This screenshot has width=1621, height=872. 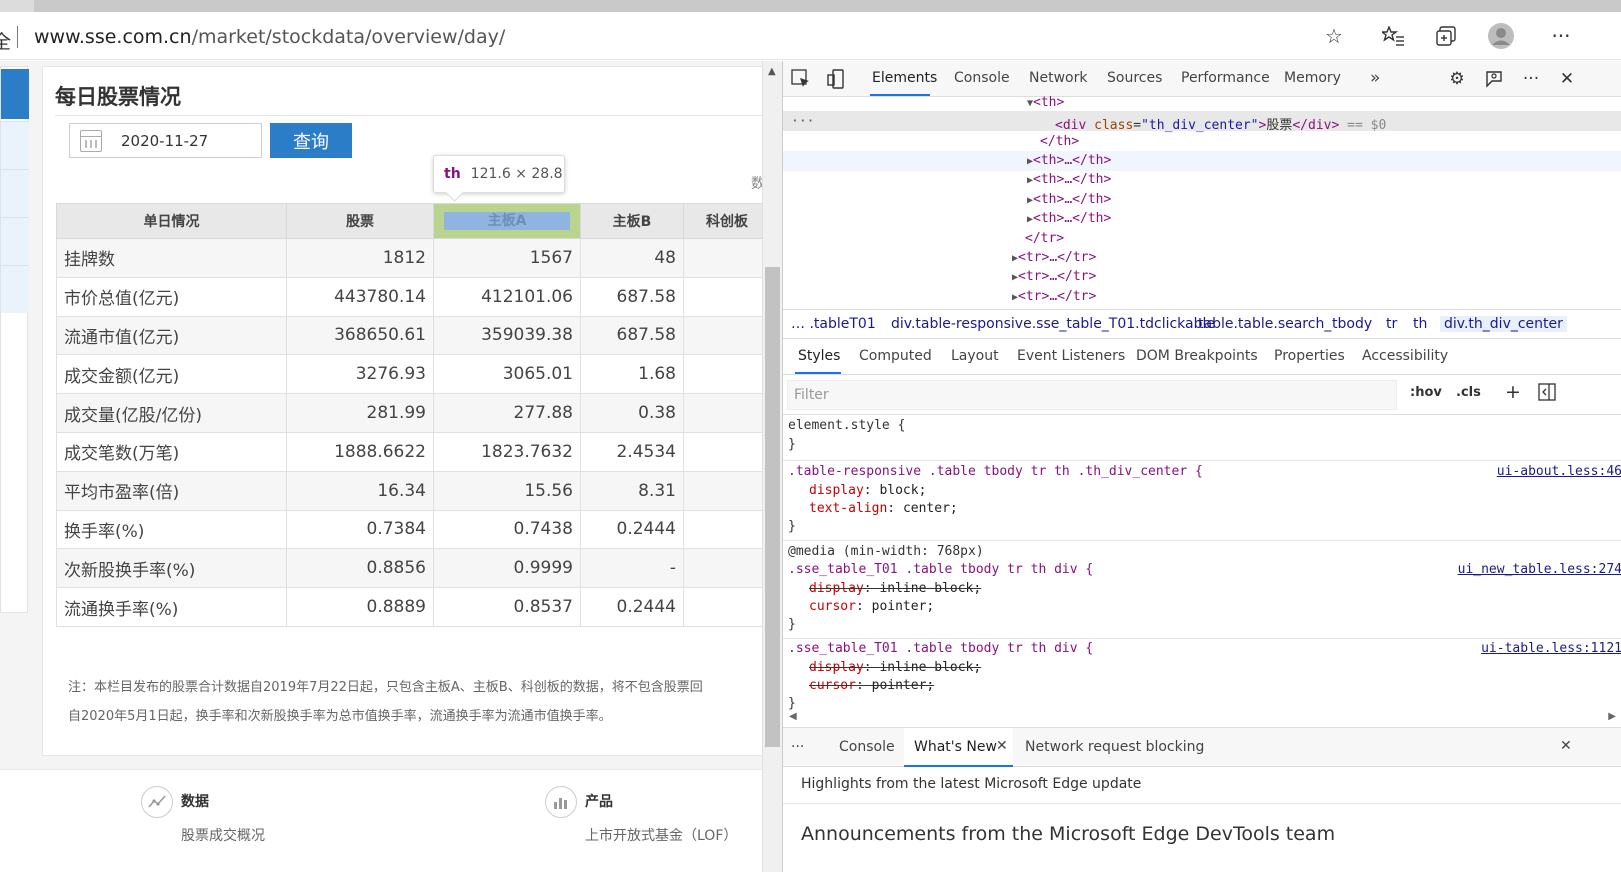 I want to click on drawer-tab-console: Console, so click(x=867, y=747).